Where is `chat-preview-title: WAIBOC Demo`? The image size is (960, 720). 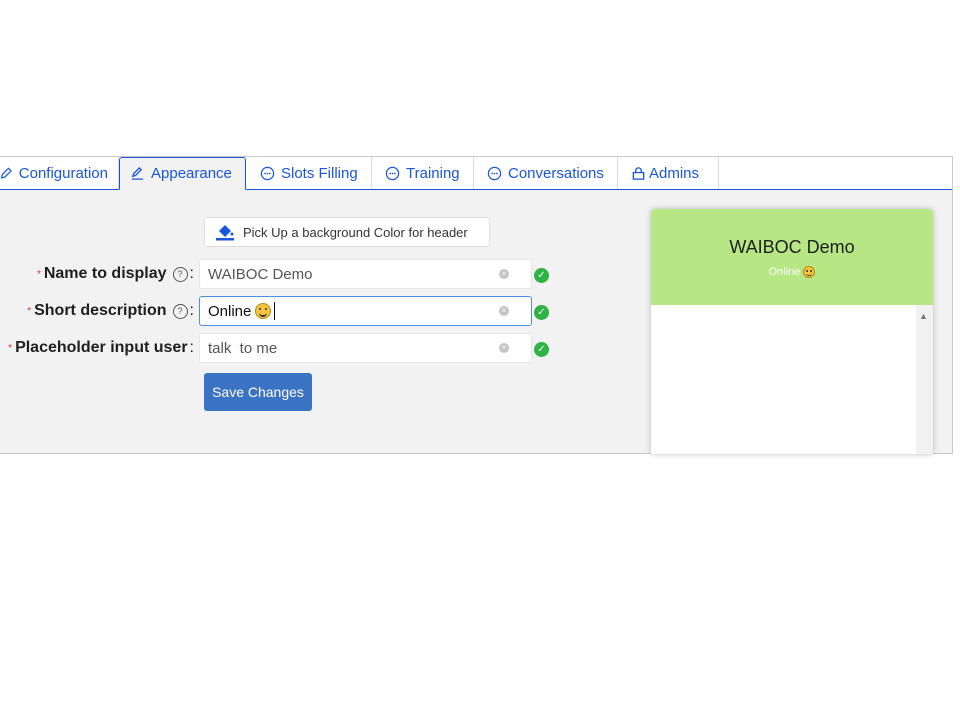
chat-preview-title: WAIBOC Demo is located at coordinates (792, 247).